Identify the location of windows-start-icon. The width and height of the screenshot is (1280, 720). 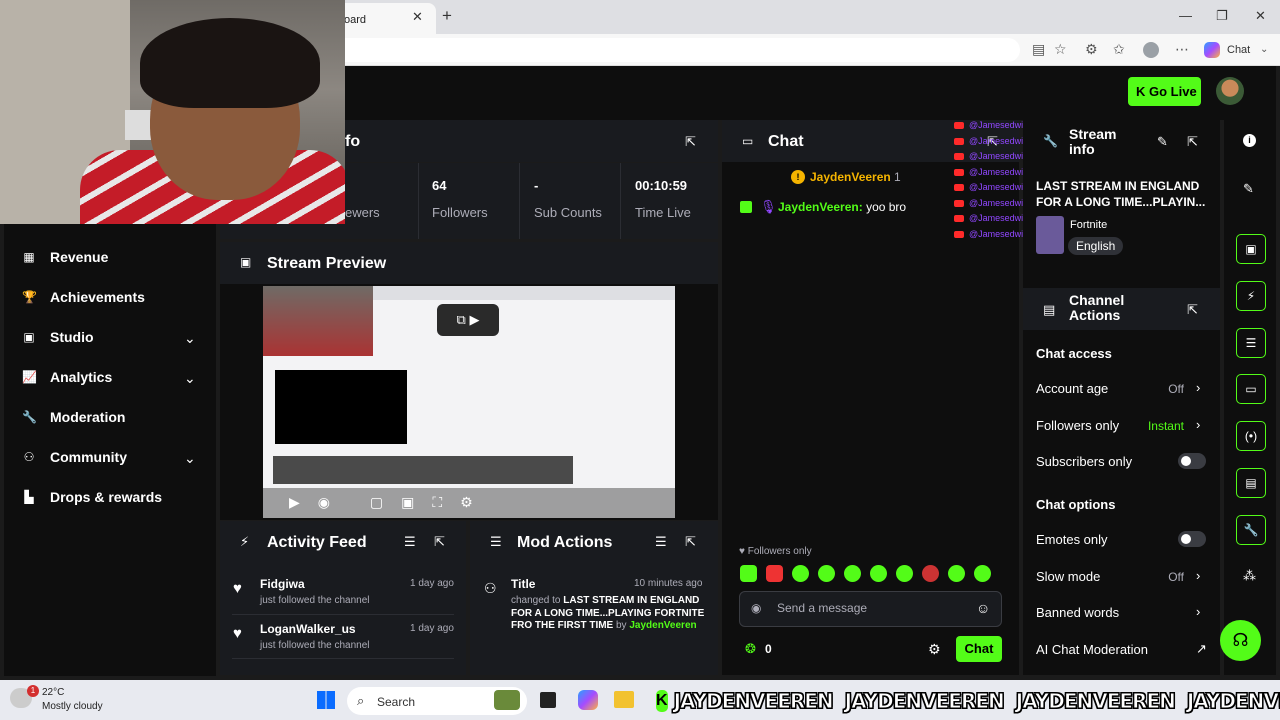
(326, 700).